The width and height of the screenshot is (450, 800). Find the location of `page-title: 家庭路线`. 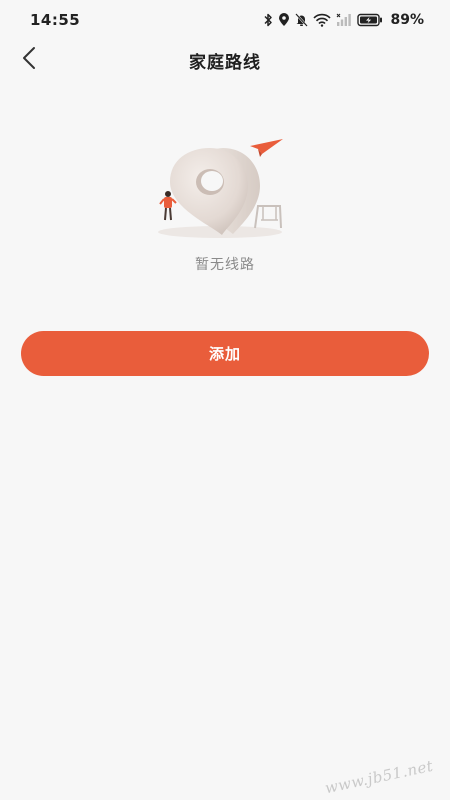

page-title: 家庭路线 is located at coordinates (225, 62).